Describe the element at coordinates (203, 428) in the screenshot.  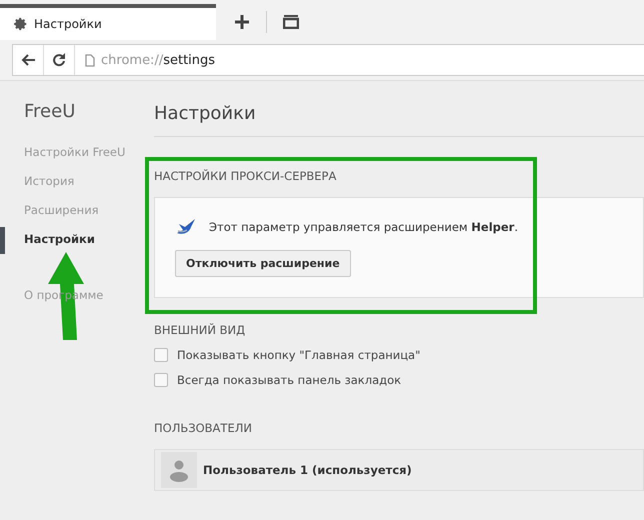
I see `section-heading: ПОЛЬЗОВАТЕЛИ` at that location.